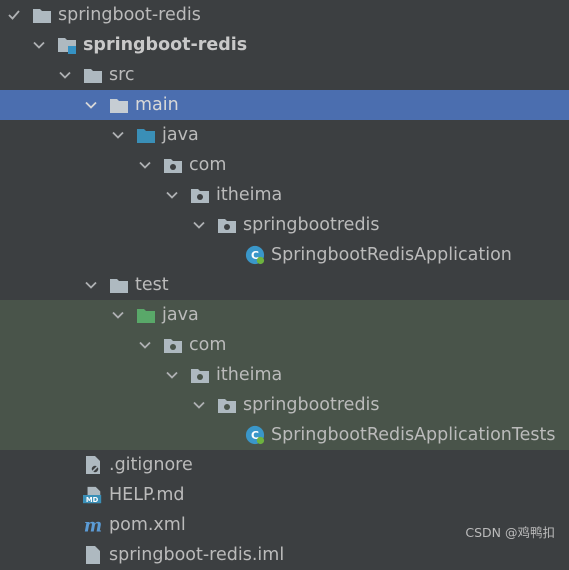 Image resolution: width=569 pixels, height=570 pixels. I want to click on tree-node-test: test, so click(284, 285).